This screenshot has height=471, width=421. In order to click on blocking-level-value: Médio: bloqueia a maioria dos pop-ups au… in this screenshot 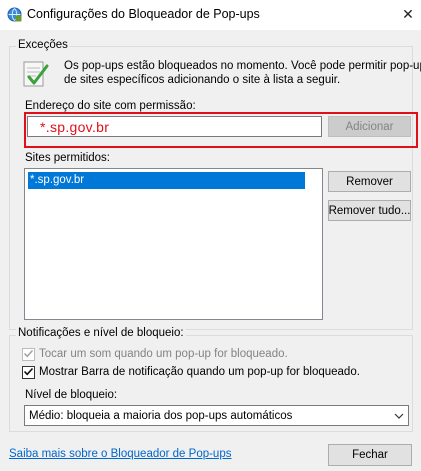, I will do `click(161, 415)`.